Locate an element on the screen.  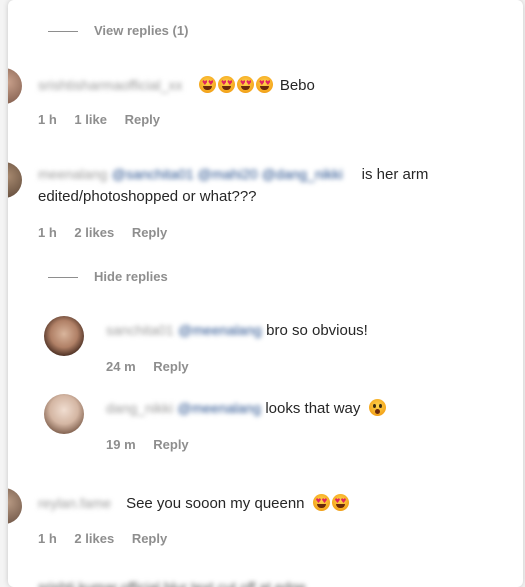
reply-username: dang_nikki is located at coordinates (139, 408).